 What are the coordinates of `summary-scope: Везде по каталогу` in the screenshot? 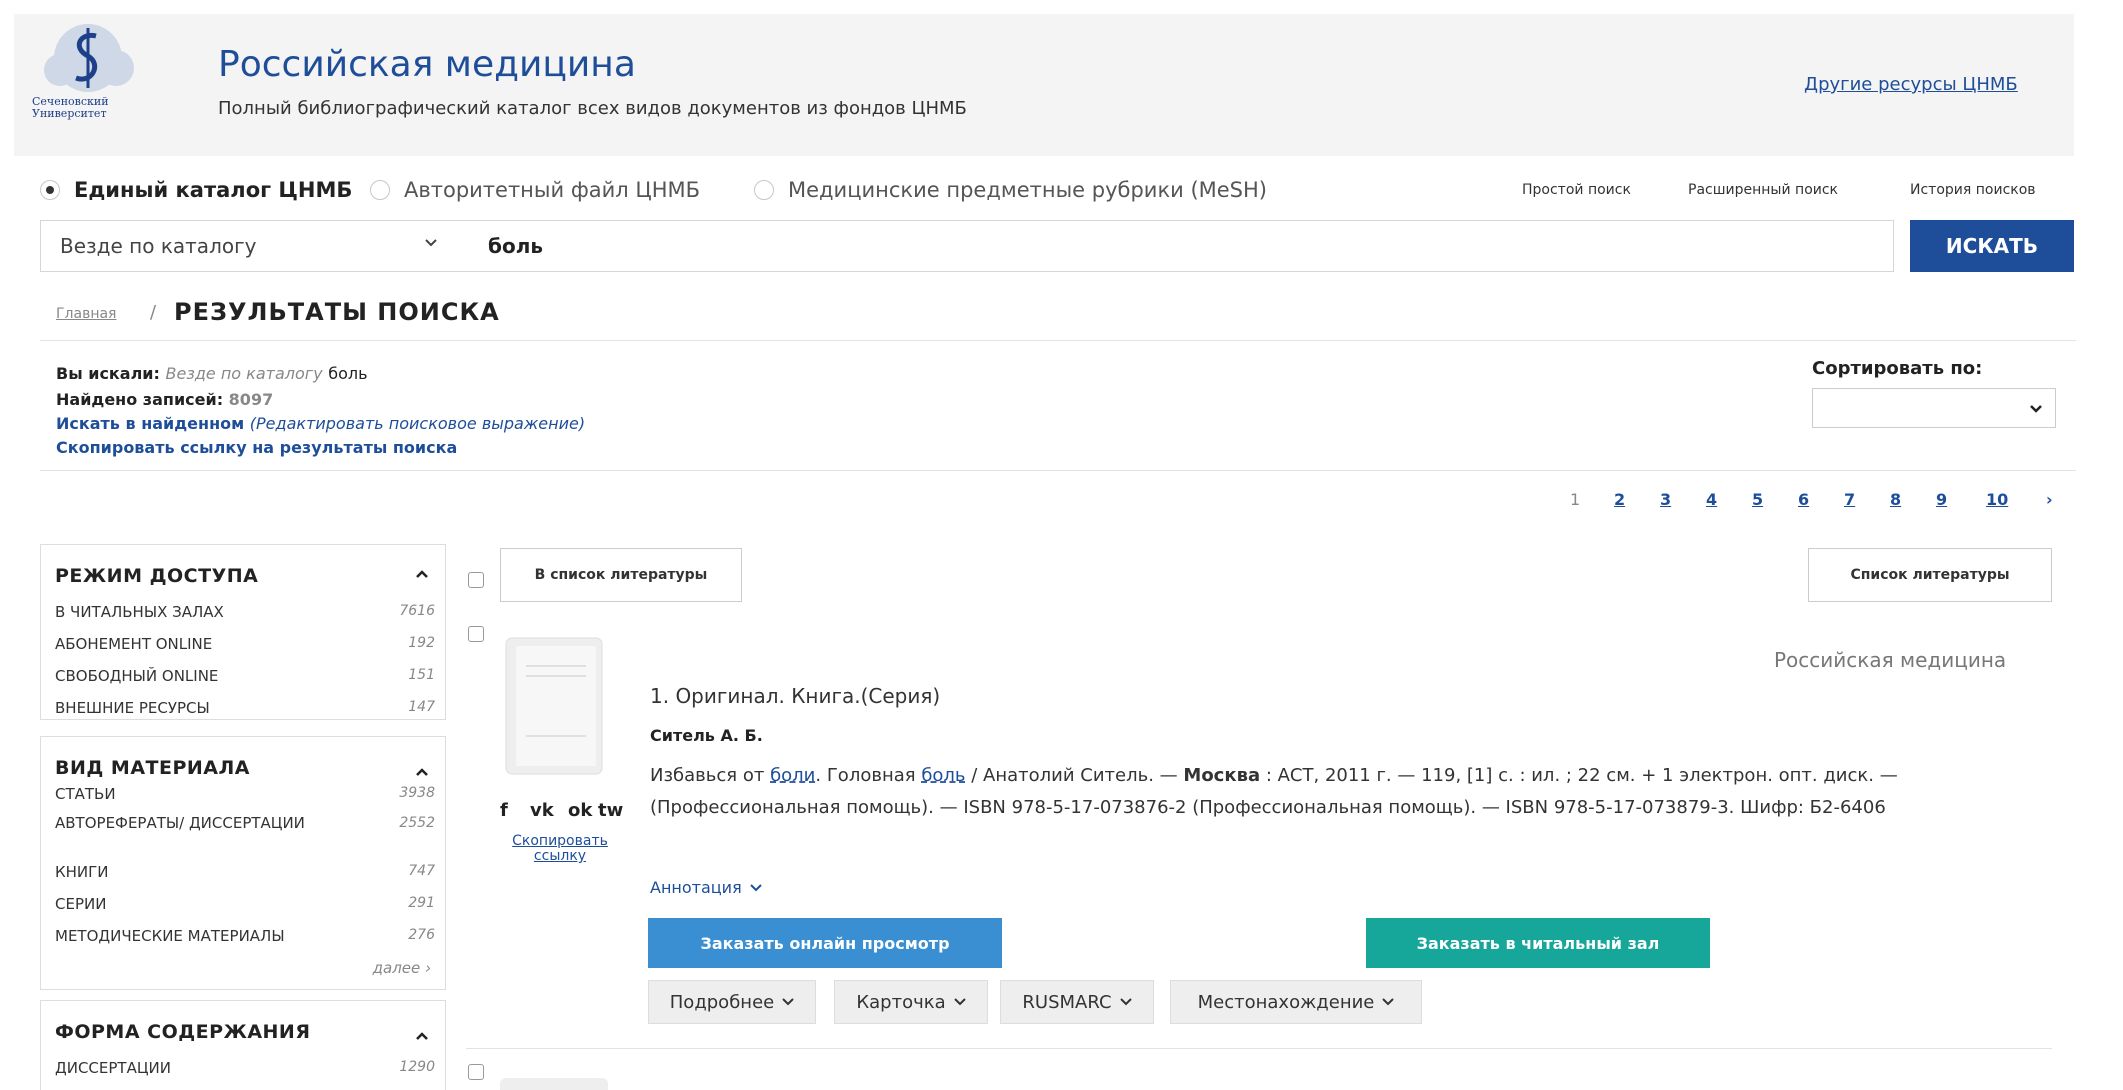 It's located at (244, 373).